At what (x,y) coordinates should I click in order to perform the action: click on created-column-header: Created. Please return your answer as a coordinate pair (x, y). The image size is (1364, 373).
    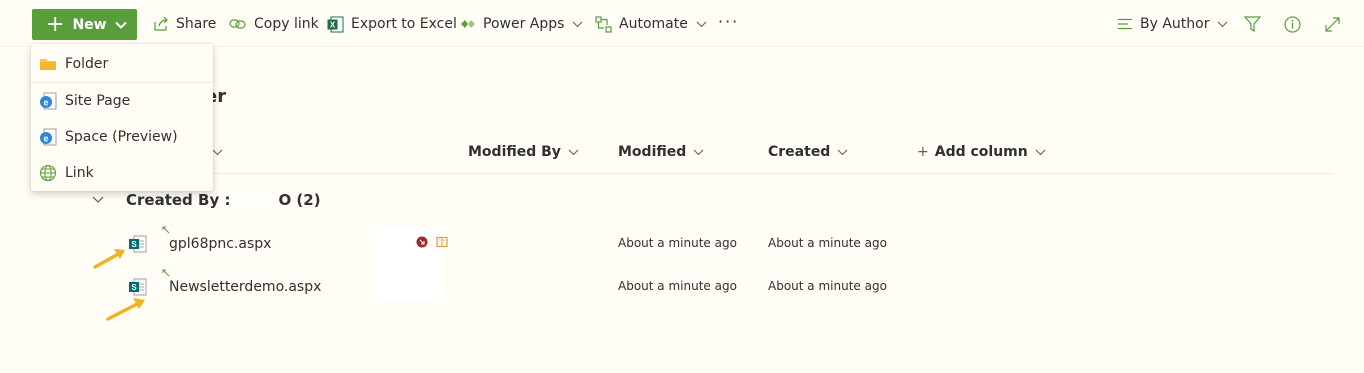
    Looking at the image, I should click on (808, 152).